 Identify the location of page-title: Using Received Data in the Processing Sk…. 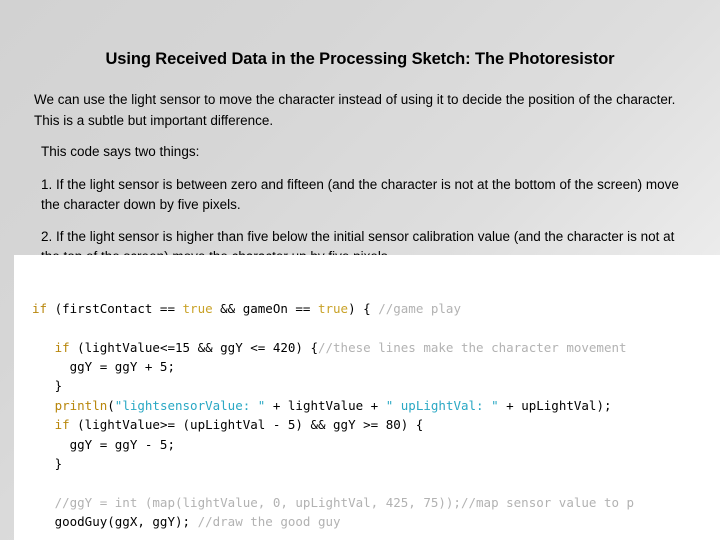
(360, 59).